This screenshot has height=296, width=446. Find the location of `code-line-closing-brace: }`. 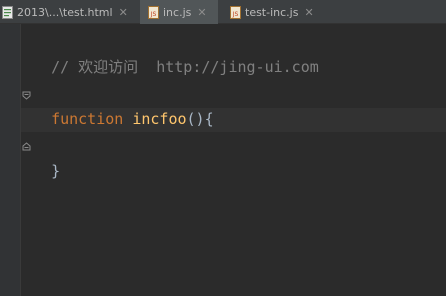

code-line-closing-brace: } is located at coordinates (46, 157).